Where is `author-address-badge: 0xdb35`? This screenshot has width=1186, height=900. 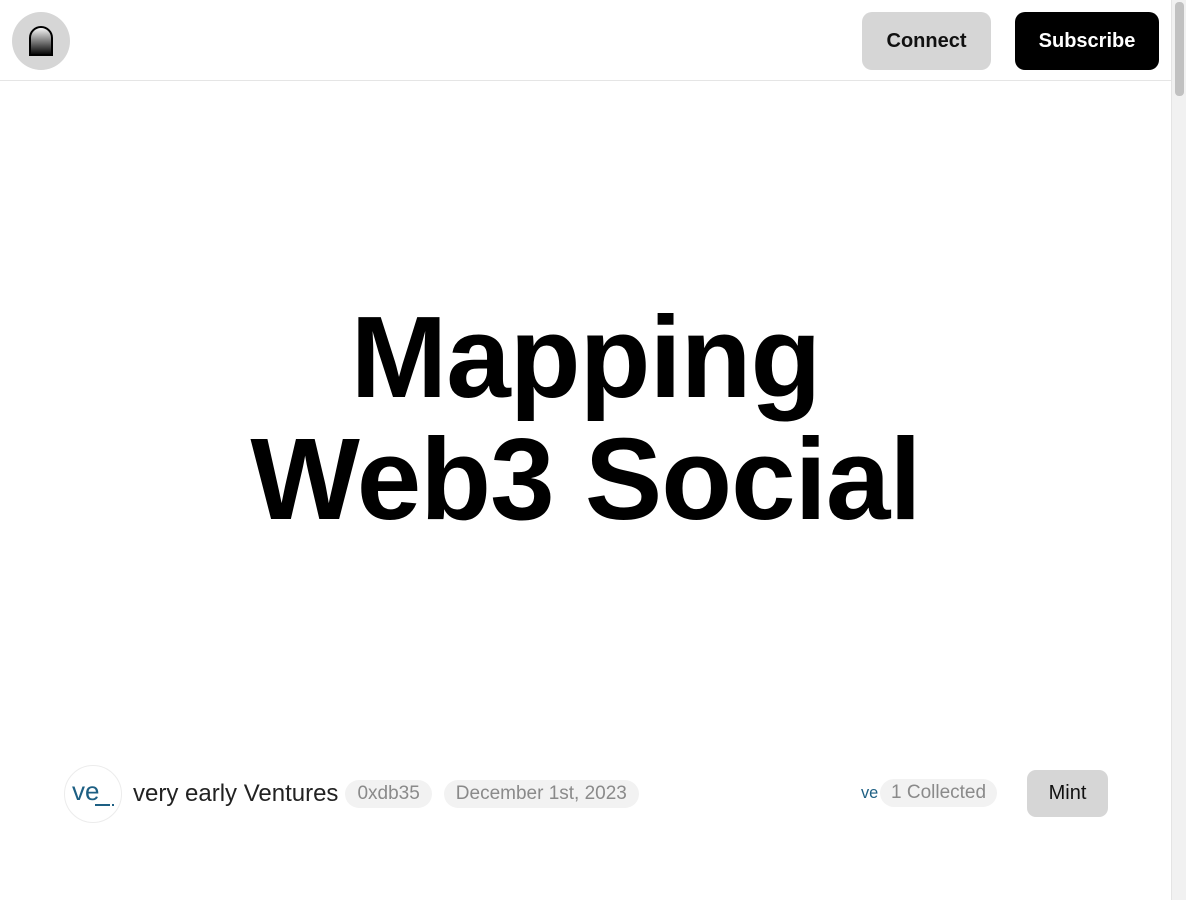 author-address-badge: 0xdb35 is located at coordinates (388, 794).